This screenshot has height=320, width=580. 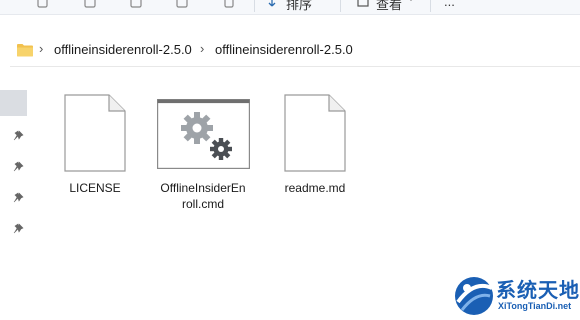 What do you see at coordinates (95, 188) in the screenshot?
I see `file-name: LICENSE` at bounding box center [95, 188].